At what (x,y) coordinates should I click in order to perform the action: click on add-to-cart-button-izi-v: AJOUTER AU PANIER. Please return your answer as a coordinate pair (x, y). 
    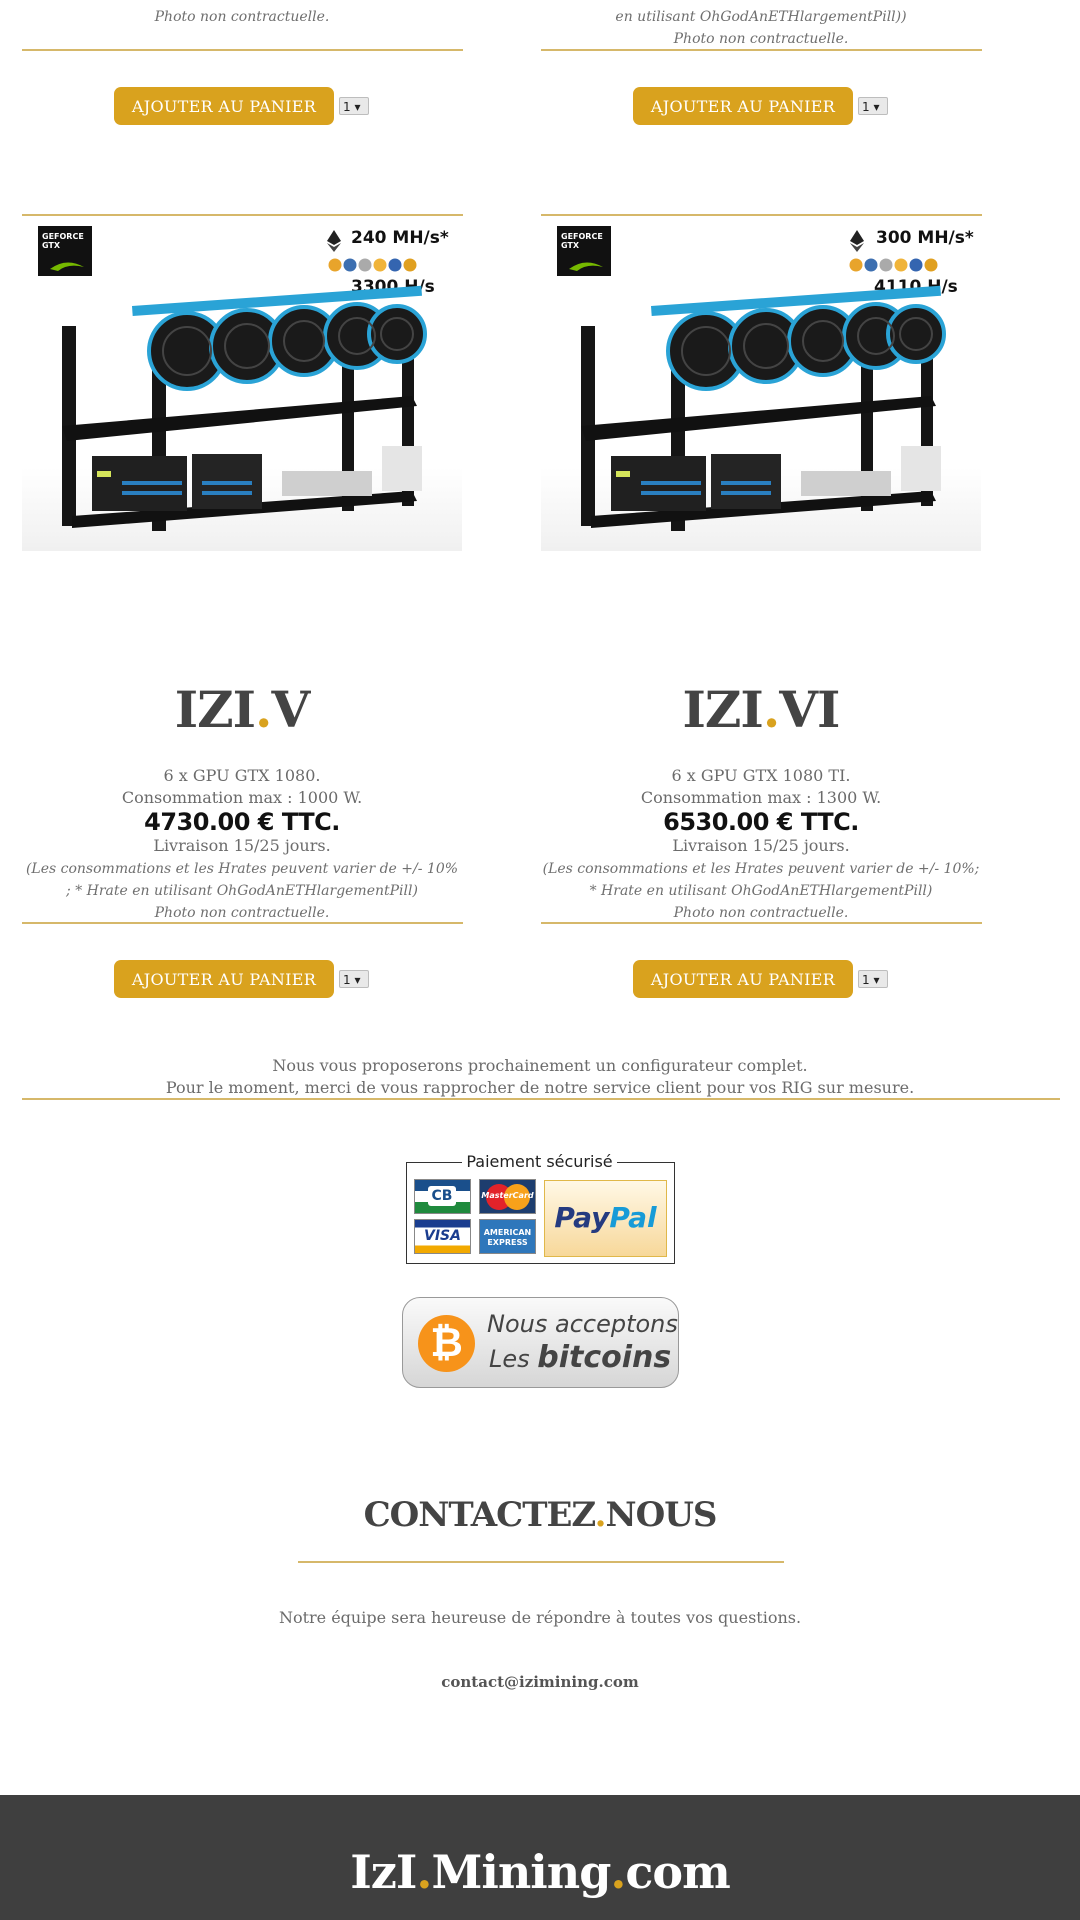
    Looking at the image, I should click on (224, 979).